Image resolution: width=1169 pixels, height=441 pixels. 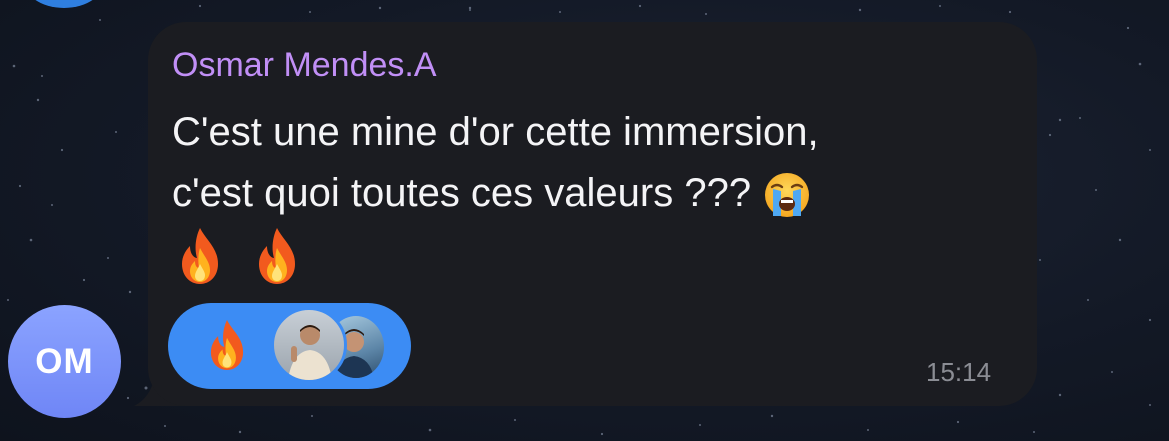 I want to click on loudly-crying-face-icon, so click(x=787, y=195).